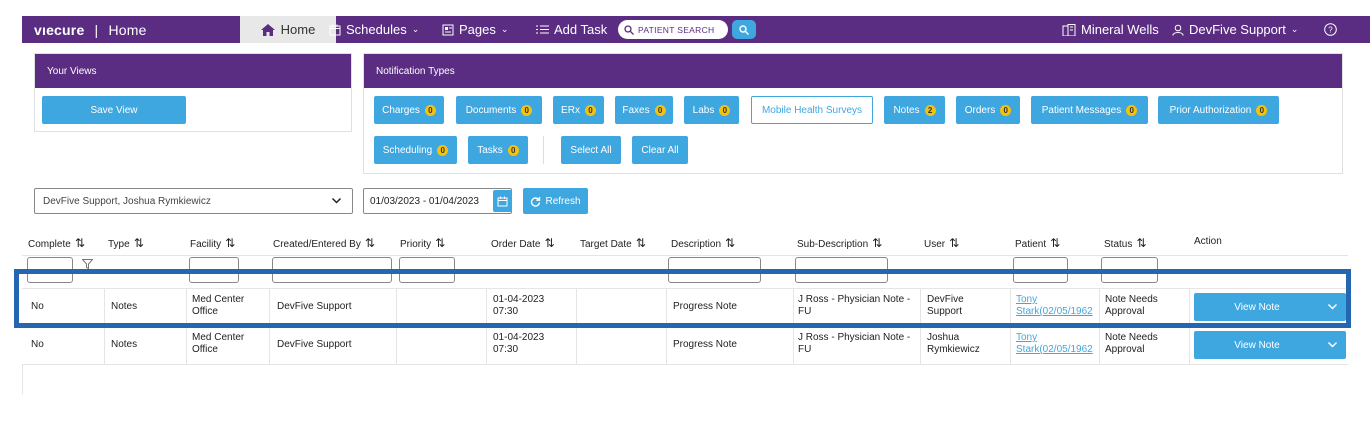  I want to click on notif-charges-label: Charges, so click(401, 110).